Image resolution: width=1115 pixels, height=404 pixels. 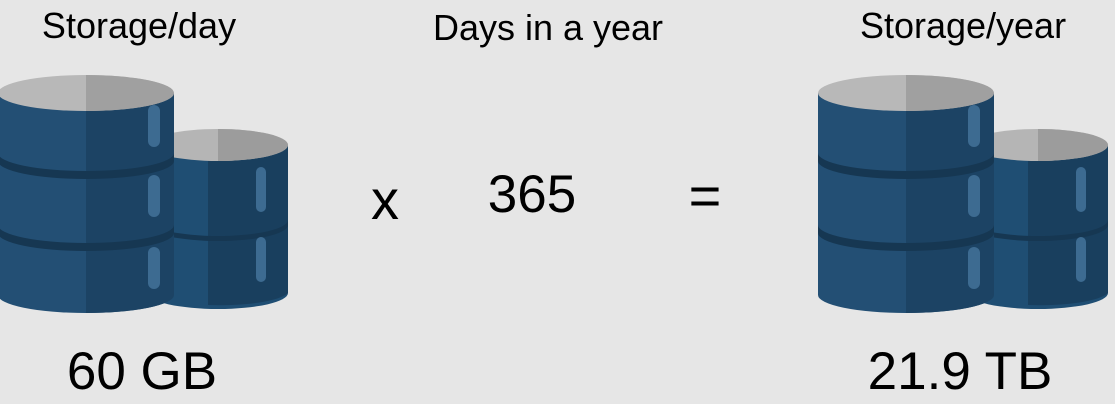 I want to click on days-in-year-label: Days in a year, so click(x=548, y=27).